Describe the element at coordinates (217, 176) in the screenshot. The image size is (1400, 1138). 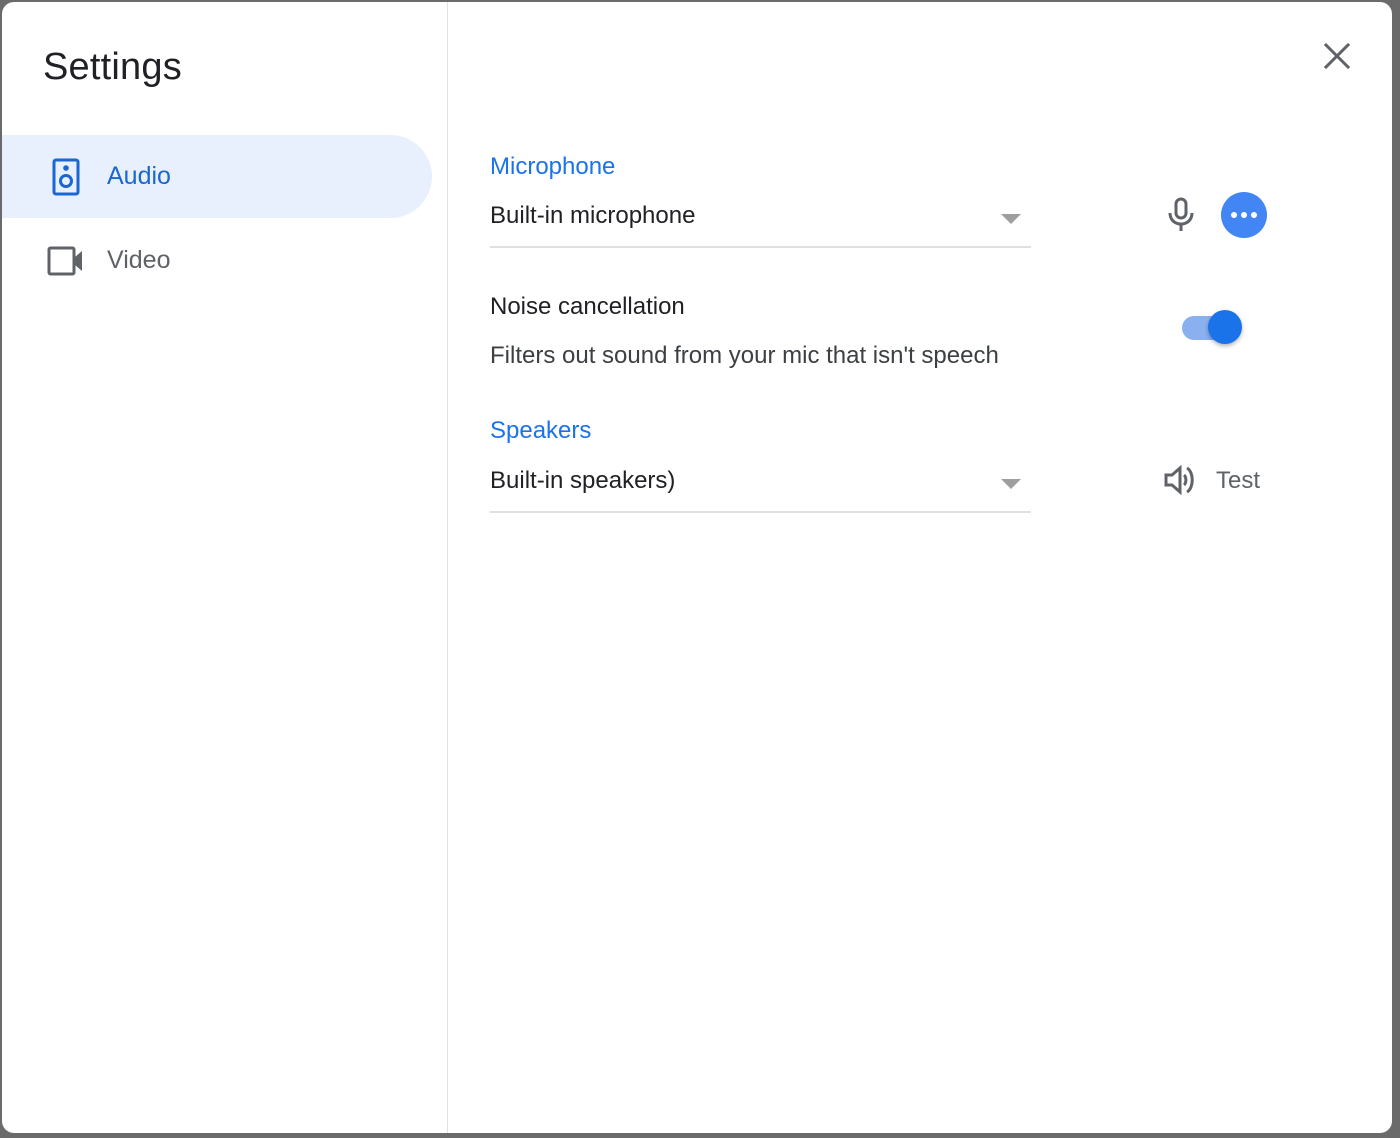
I see `sidebar-item-audio: Audio` at that location.